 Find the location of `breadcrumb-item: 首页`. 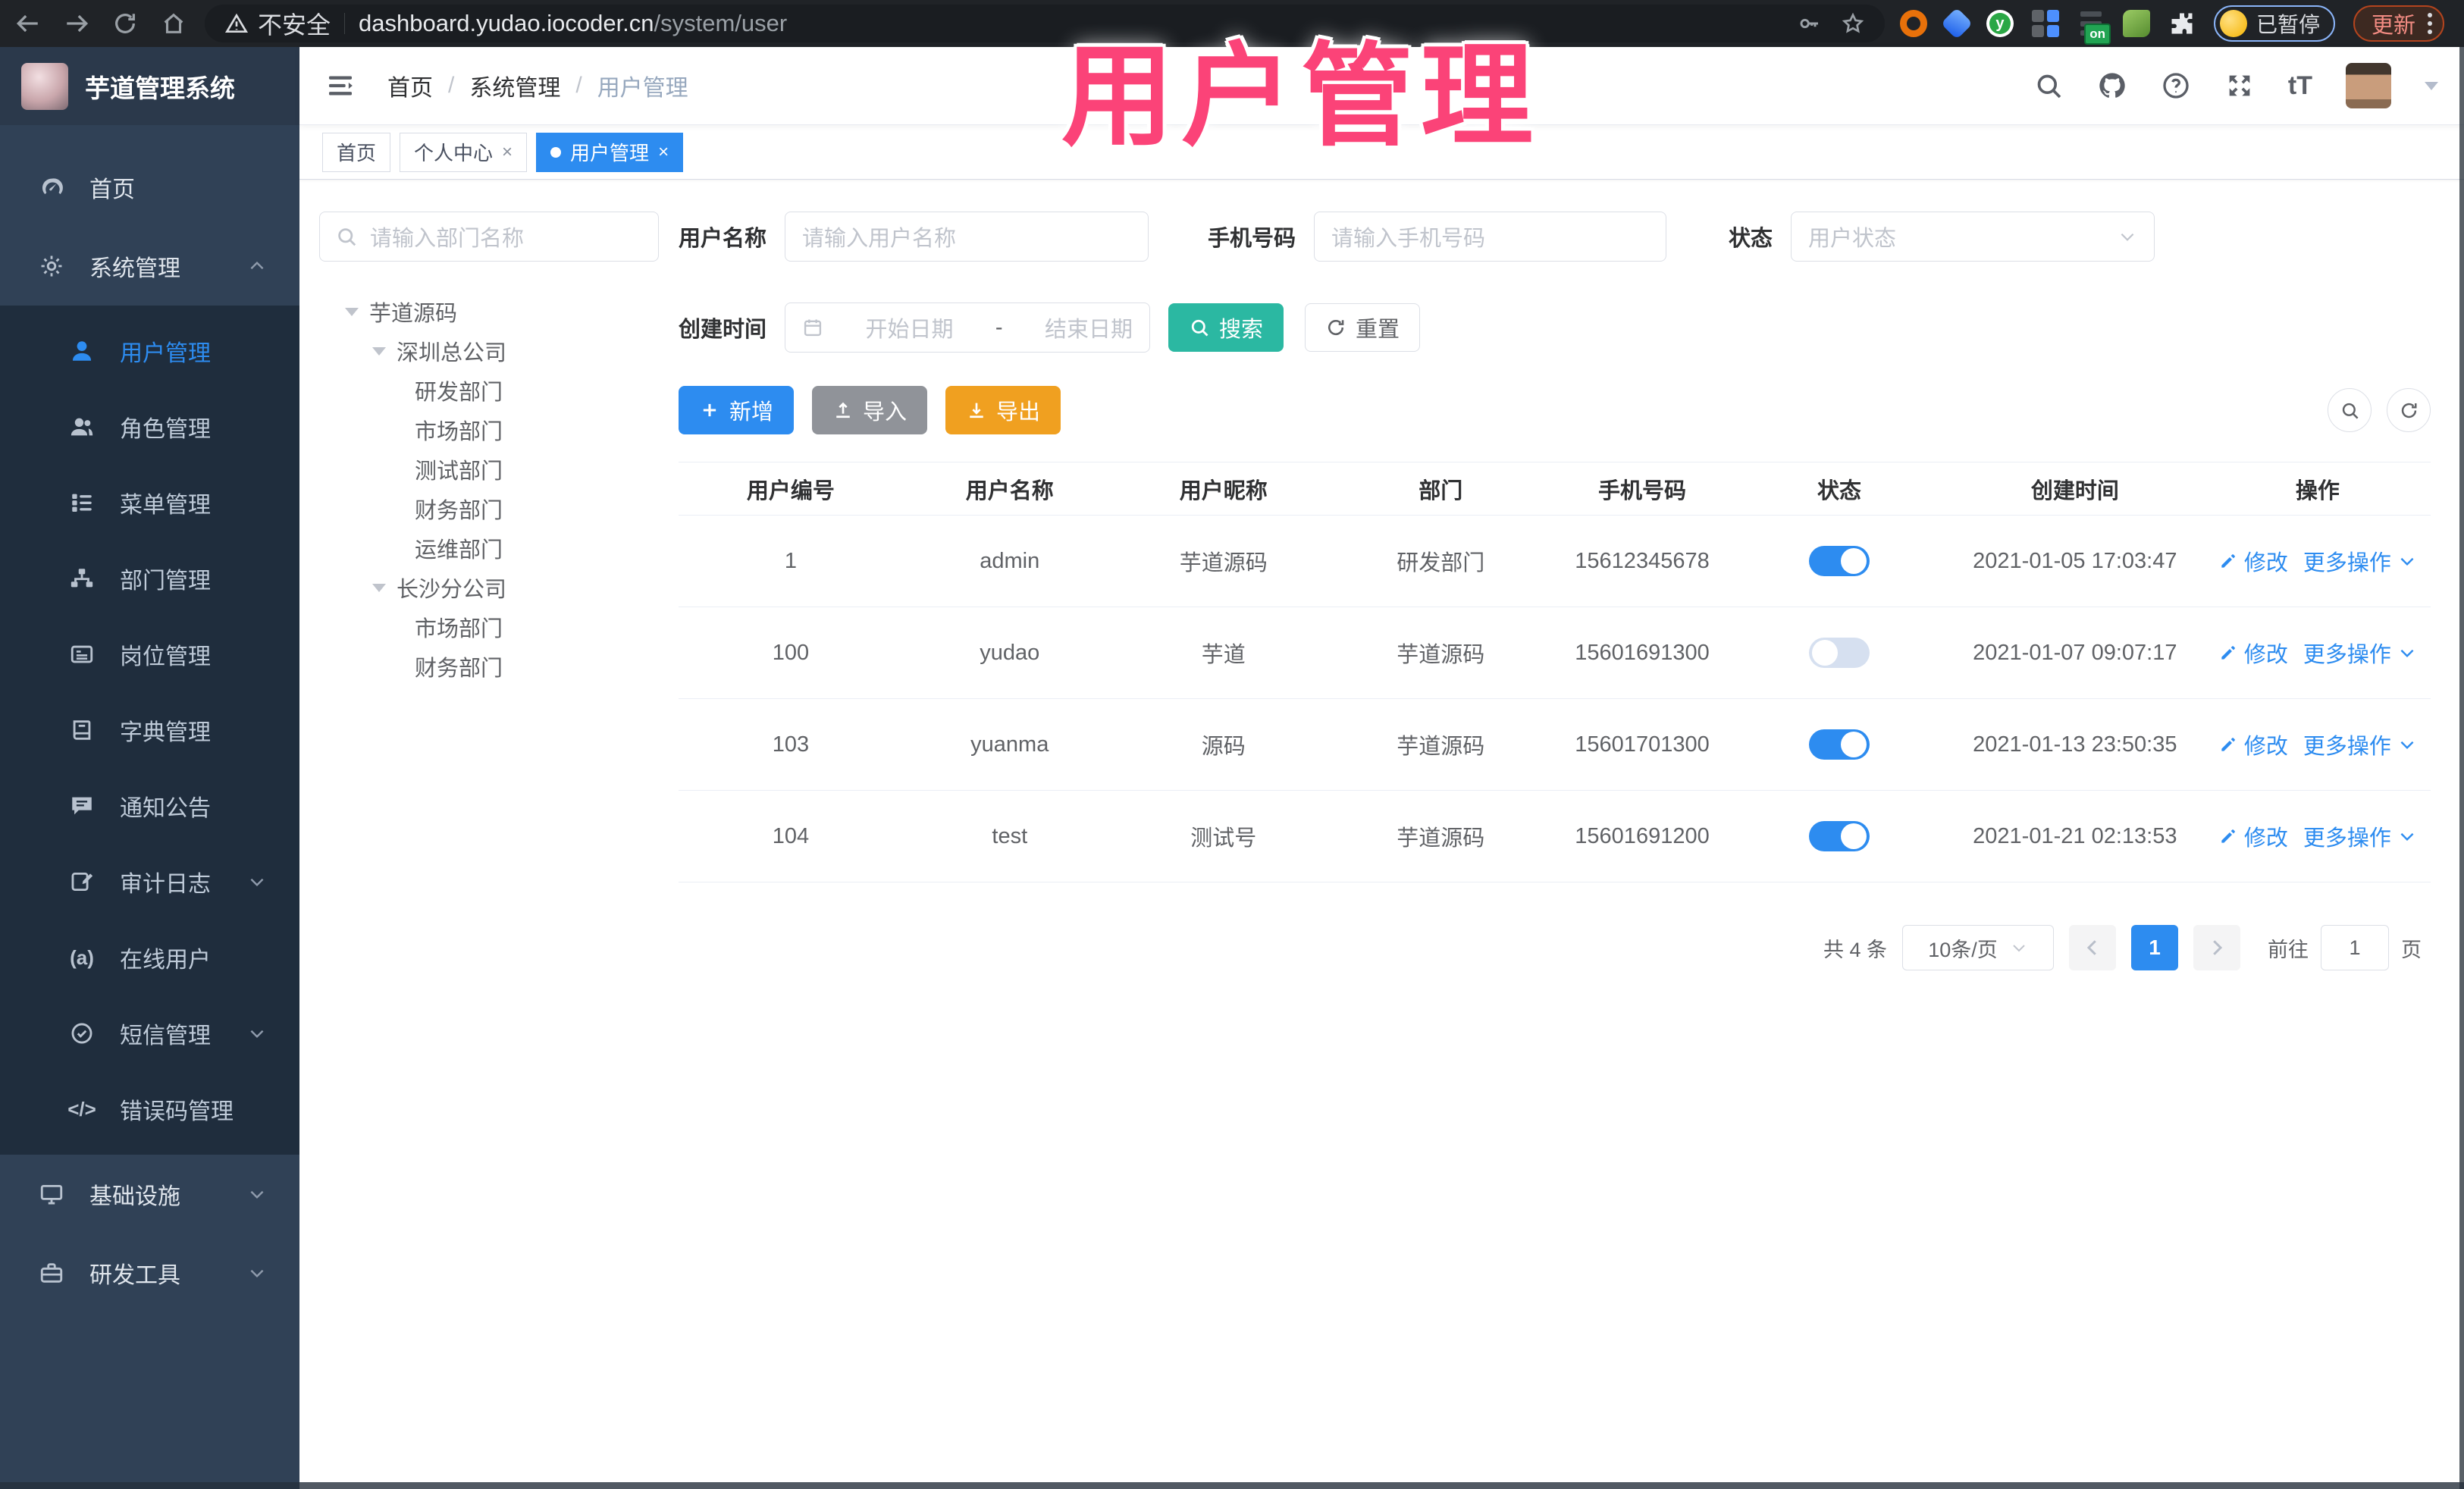

breadcrumb-item: 首页 is located at coordinates (410, 85).